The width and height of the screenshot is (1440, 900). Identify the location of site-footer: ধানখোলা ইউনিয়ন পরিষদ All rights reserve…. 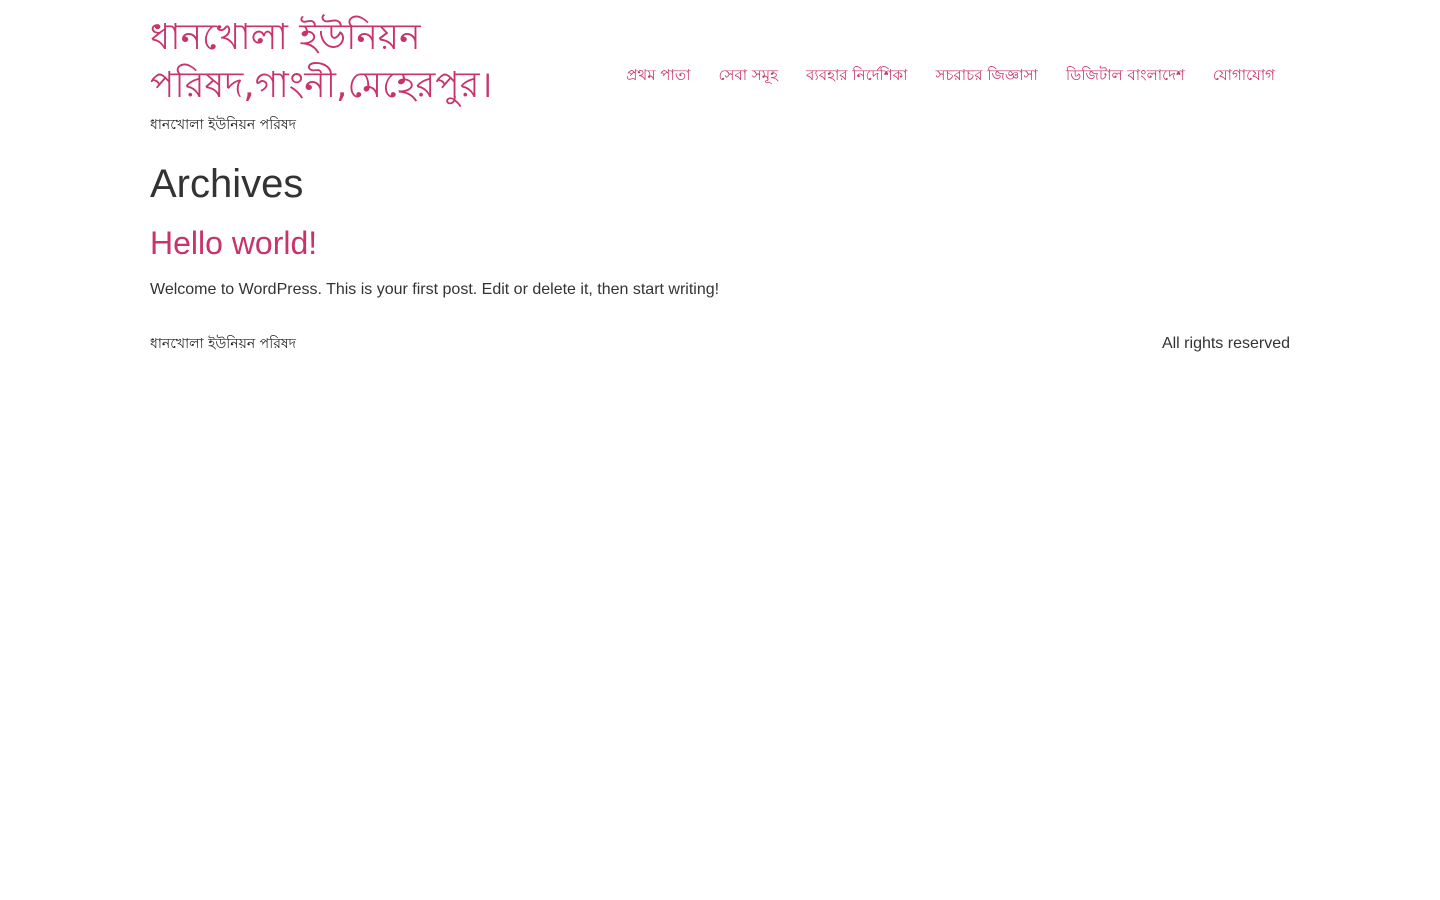
(720, 344).